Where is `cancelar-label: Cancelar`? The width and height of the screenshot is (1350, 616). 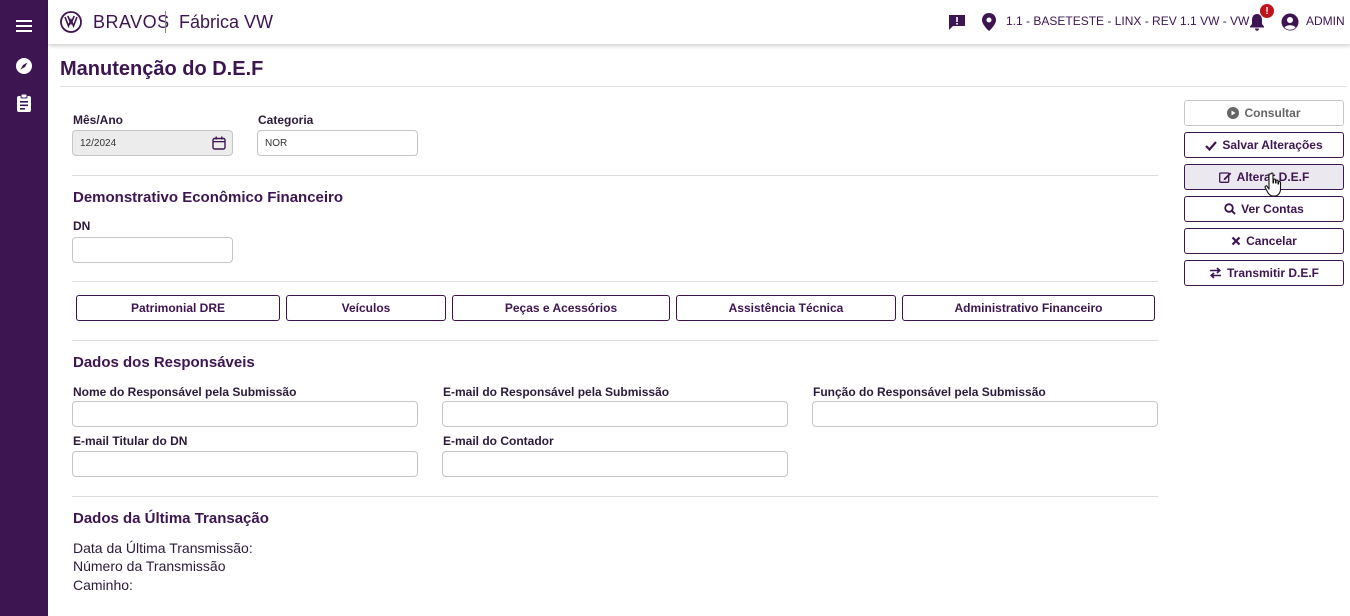 cancelar-label: Cancelar is located at coordinates (1271, 241).